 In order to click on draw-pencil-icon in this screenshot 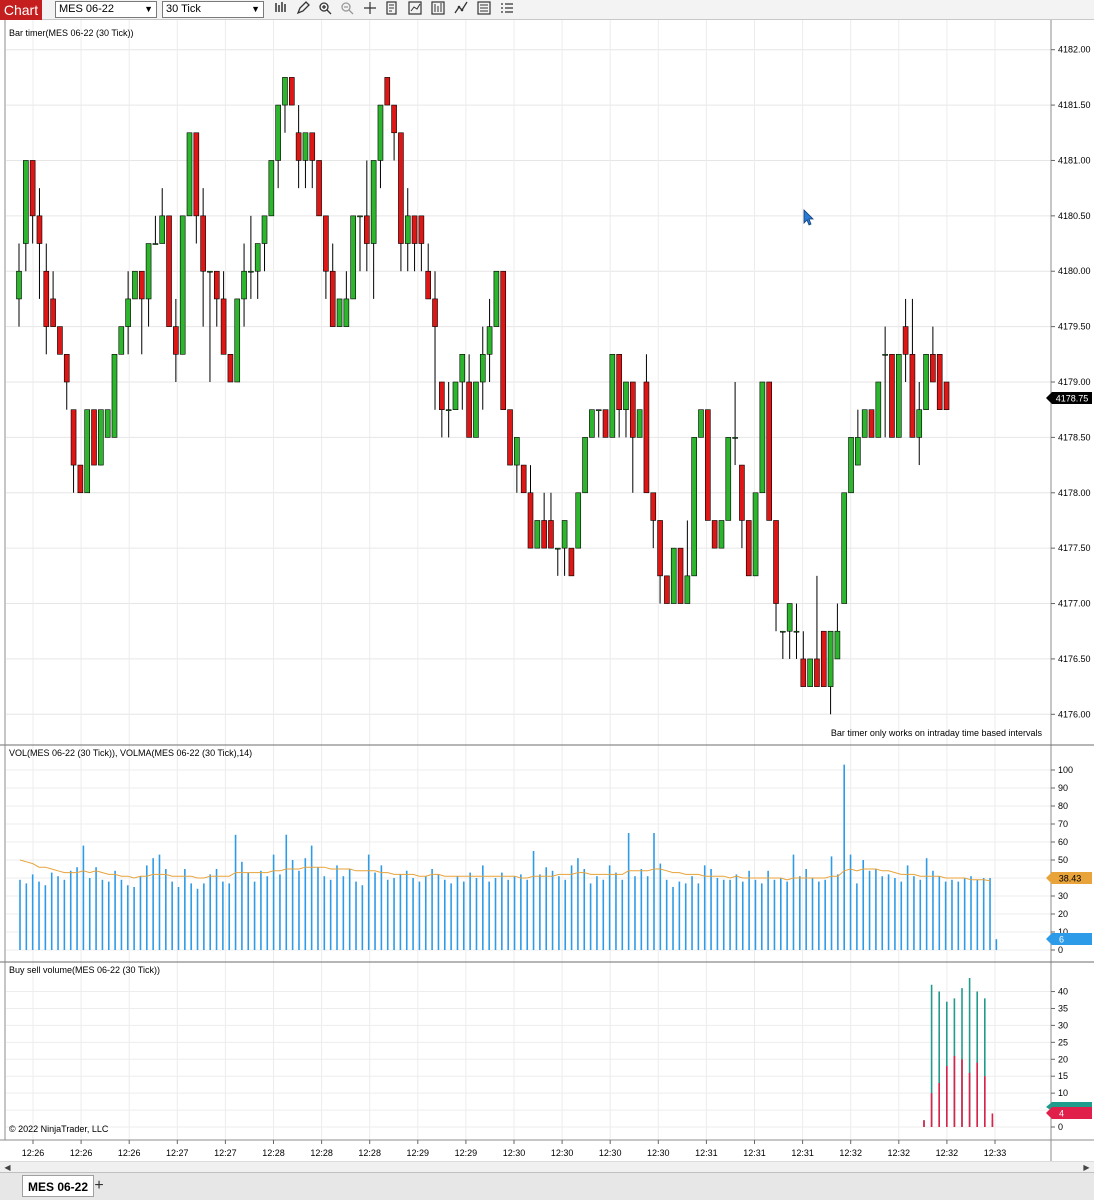, I will do `click(303, 9)`.